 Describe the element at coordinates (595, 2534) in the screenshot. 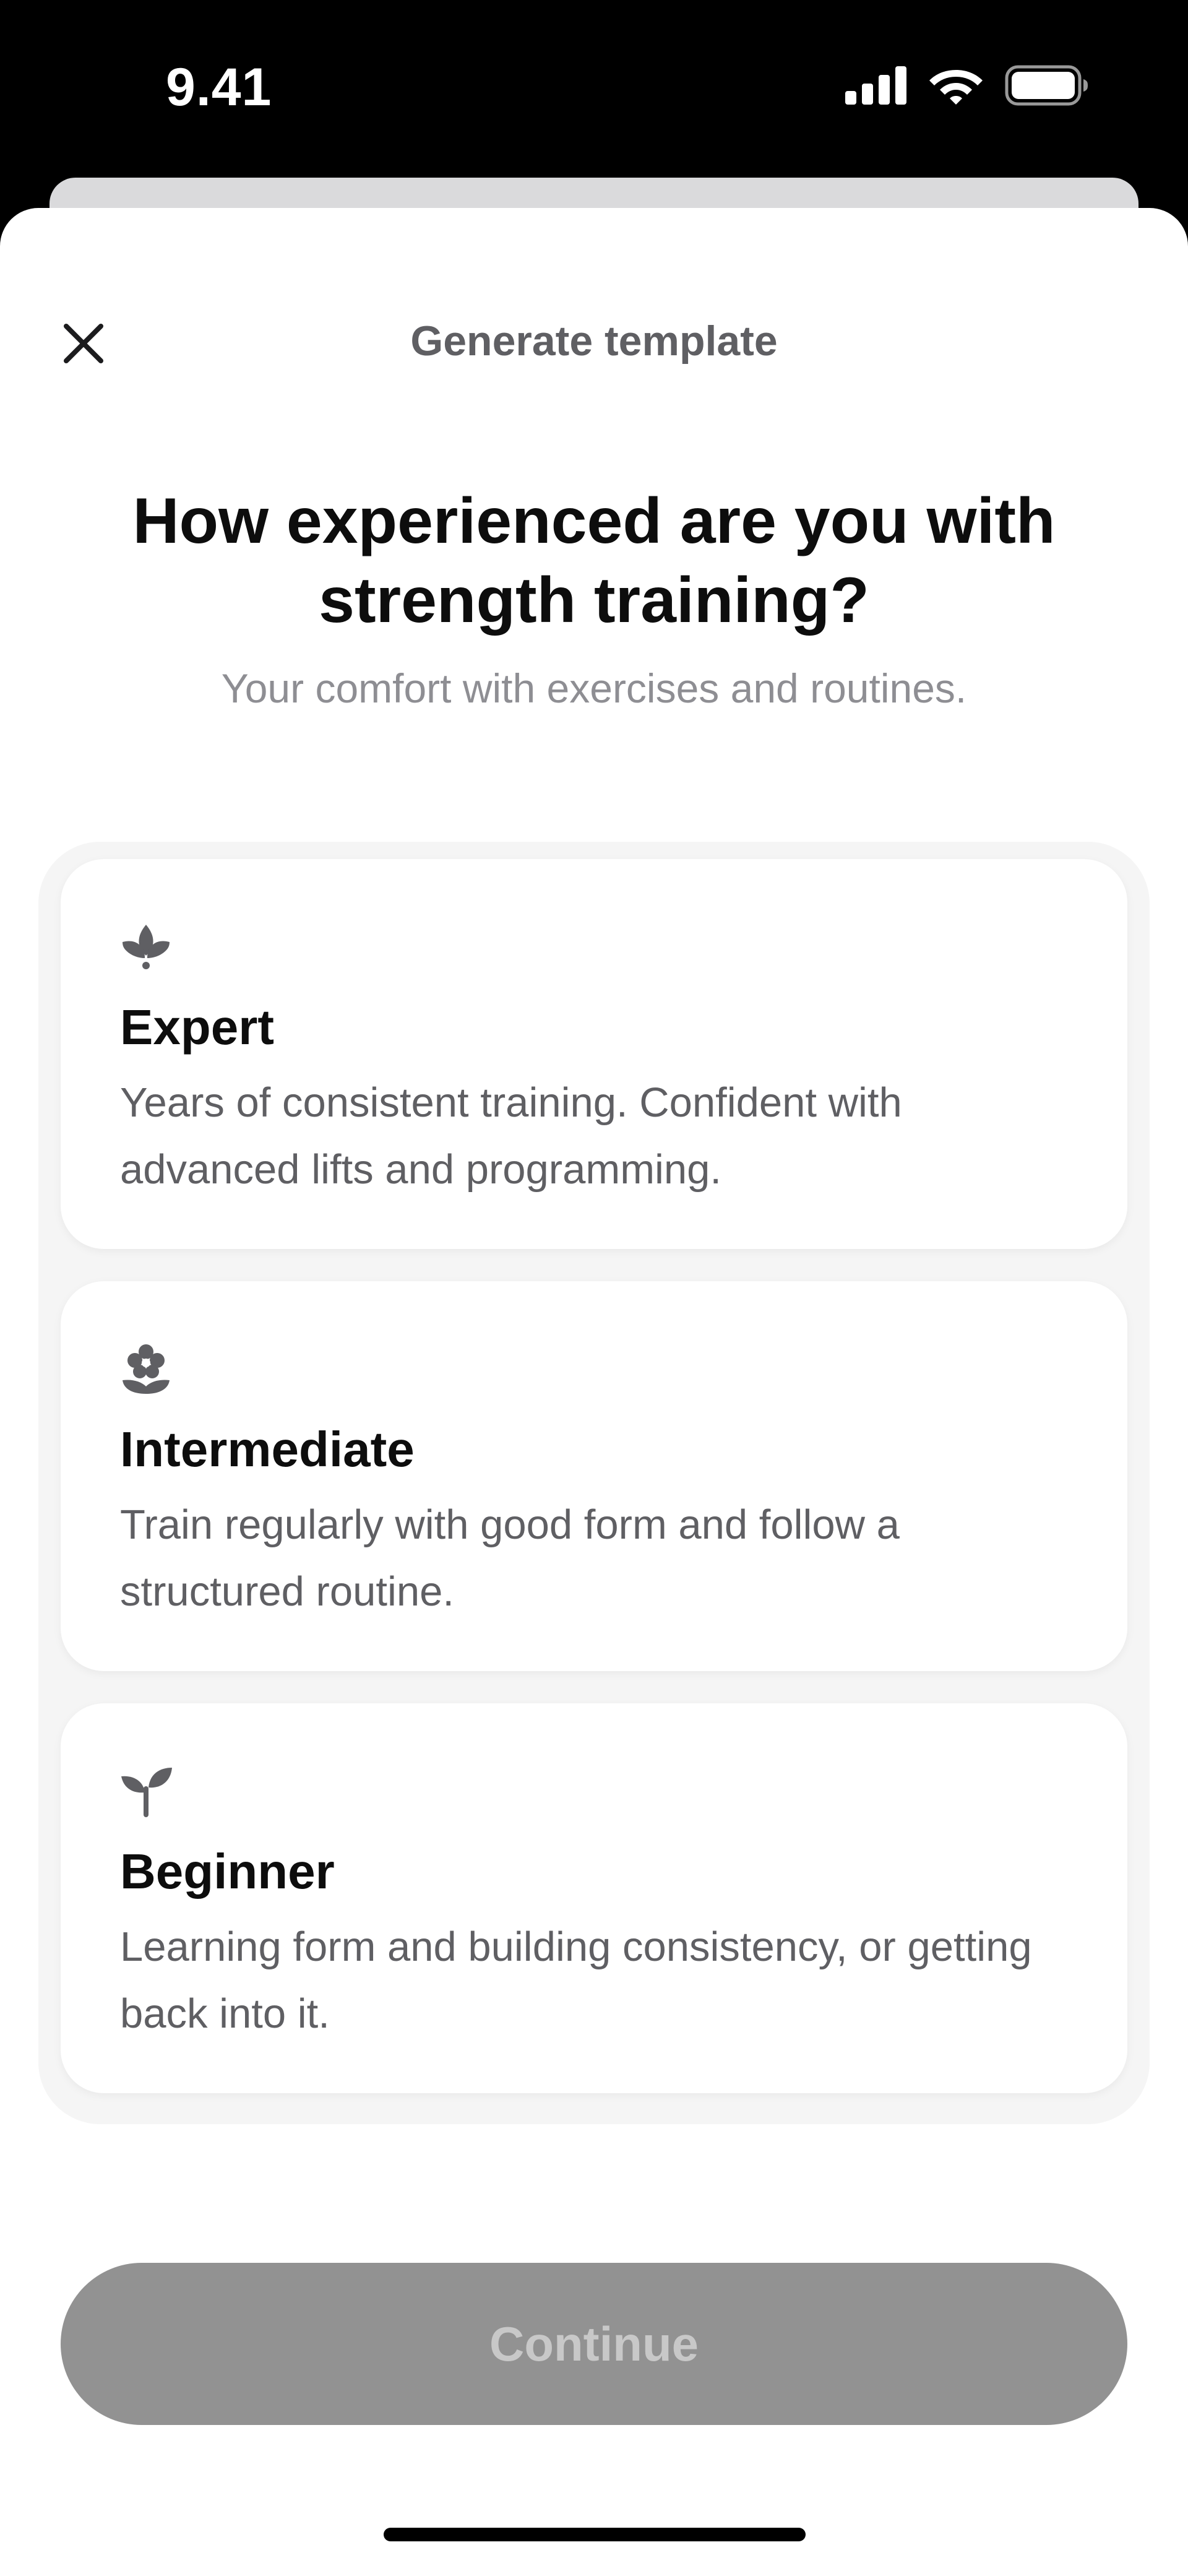

I see `home-indicator` at that location.